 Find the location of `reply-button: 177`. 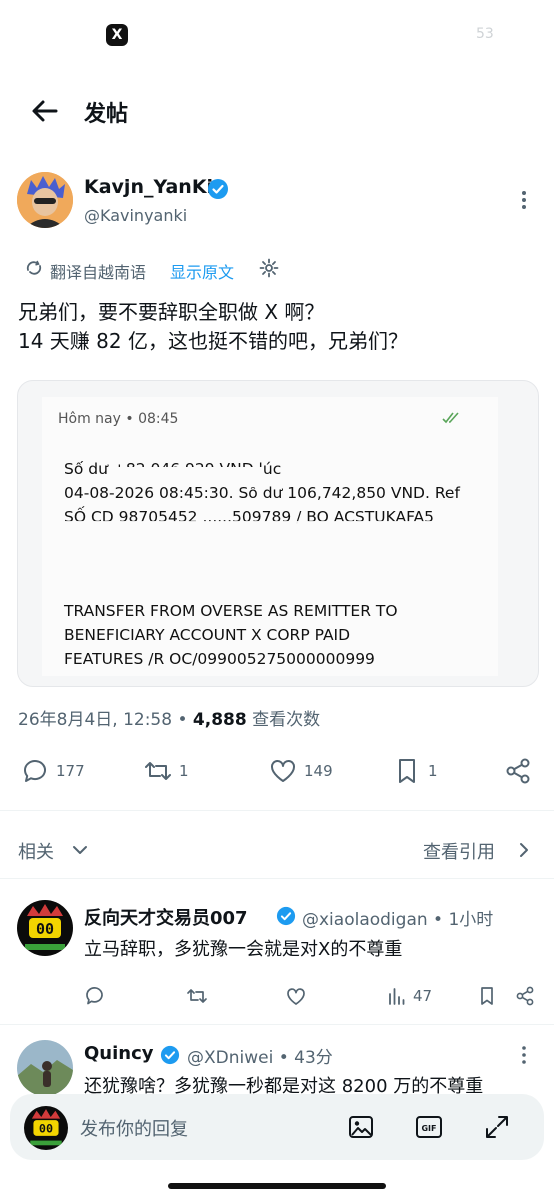

reply-button: 177 is located at coordinates (52, 771).